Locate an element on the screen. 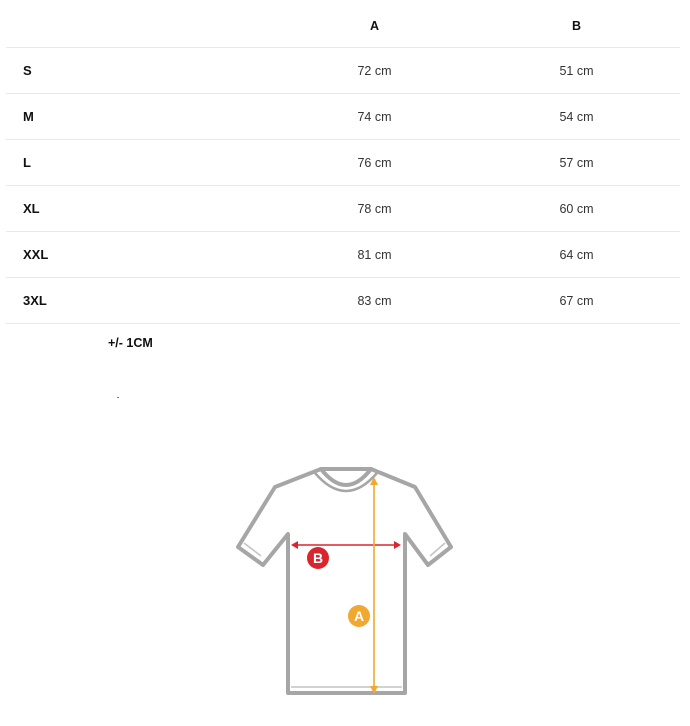 The image size is (690, 726). width-b-value: 67 cm is located at coordinates (576, 300).